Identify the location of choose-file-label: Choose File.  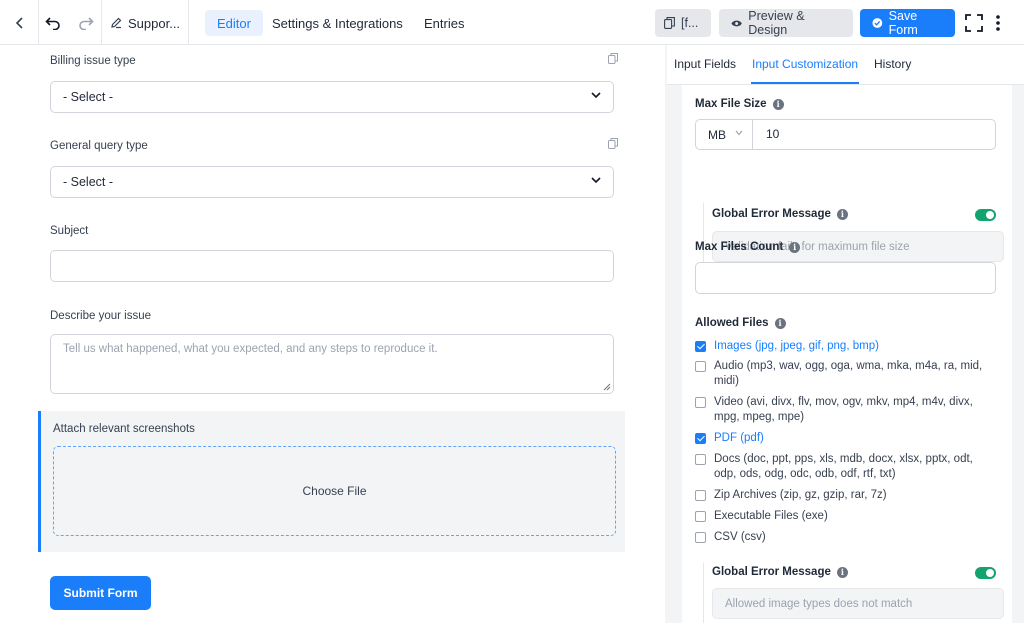
(334, 491).